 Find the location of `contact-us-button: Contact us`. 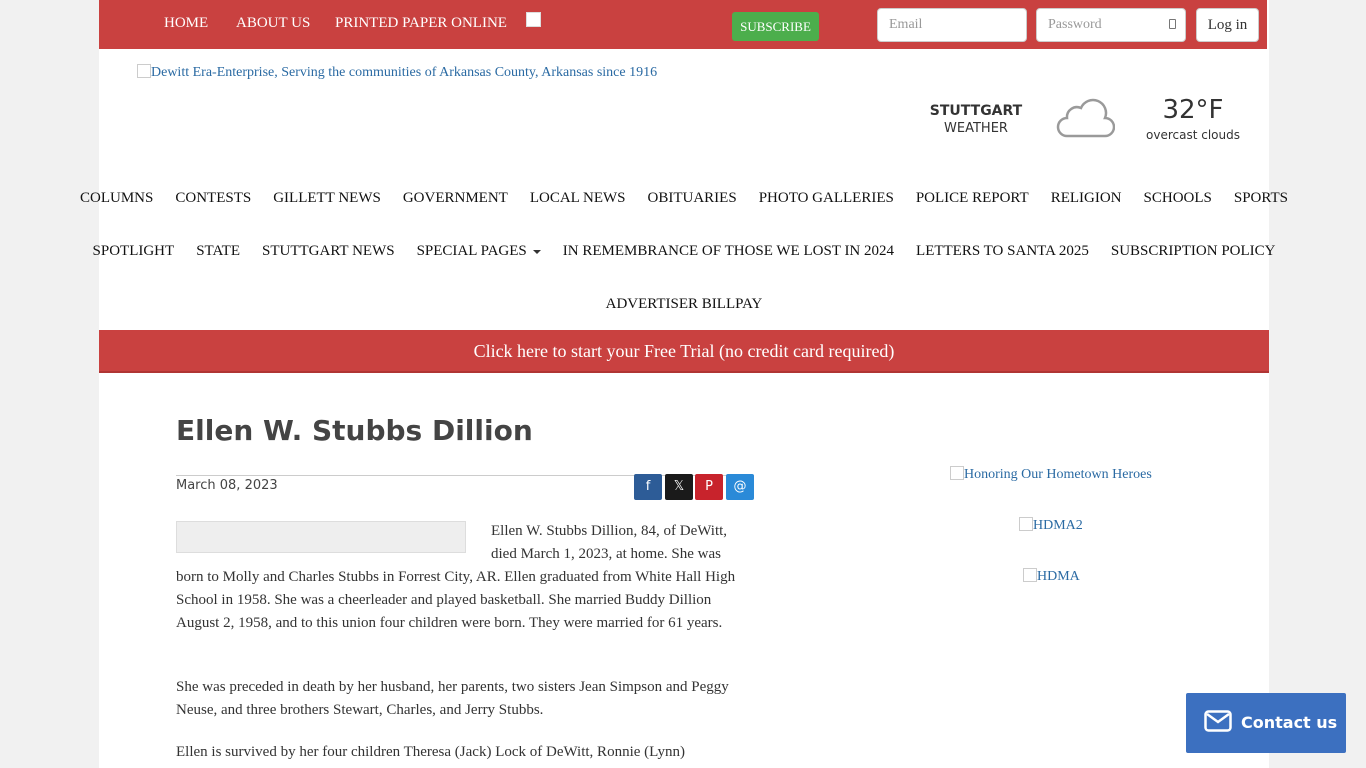

contact-us-button: Contact us is located at coordinates (1266, 723).